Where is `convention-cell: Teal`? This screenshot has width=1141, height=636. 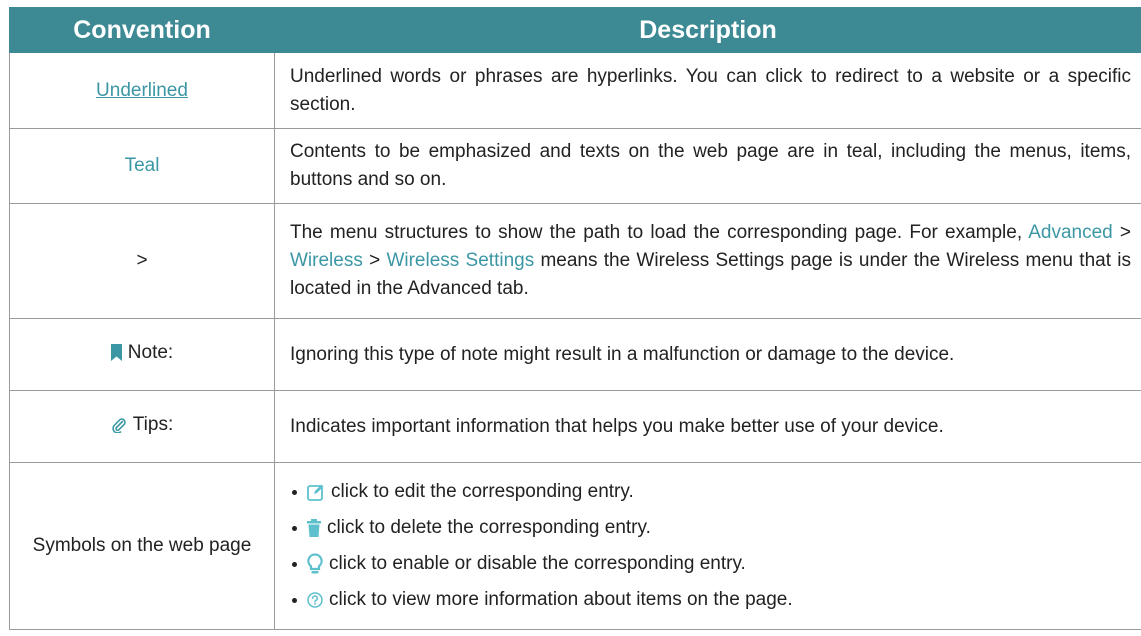
convention-cell: Teal is located at coordinates (142, 166).